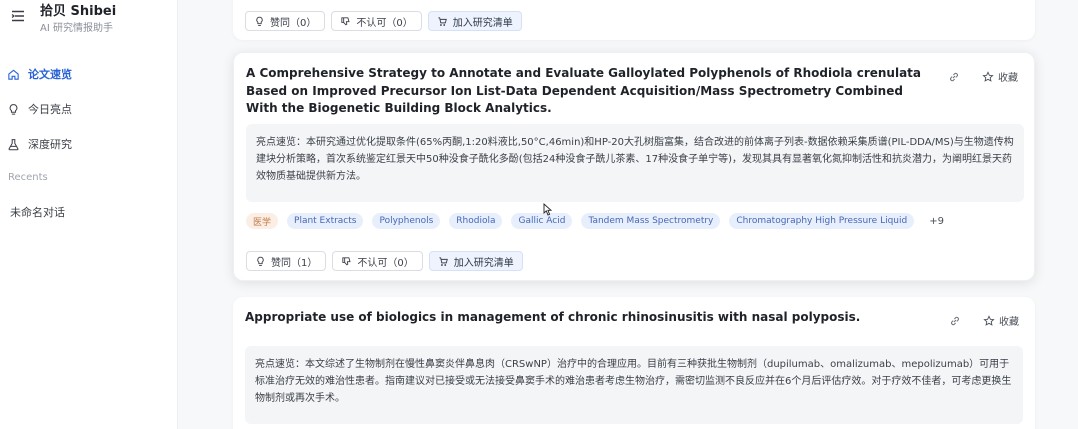 The width and height of the screenshot is (1078, 429). I want to click on main-nav: 论文速览 今日亮点 深度研究, so click(89, 112).